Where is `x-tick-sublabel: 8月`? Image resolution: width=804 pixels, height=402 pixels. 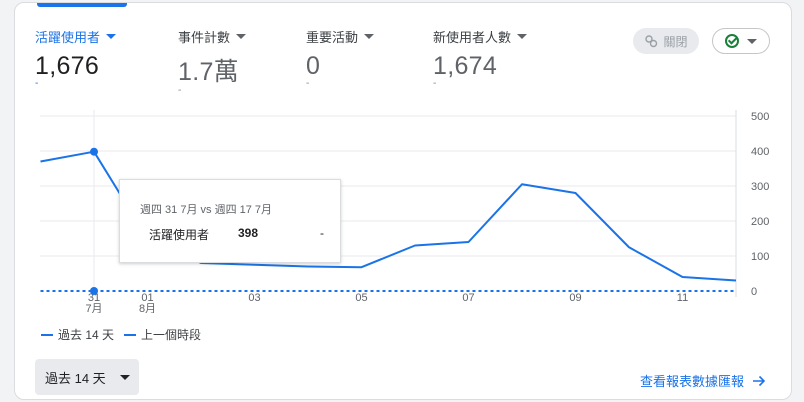 x-tick-sublabel: 8月 is located at coordinates (147, 308).